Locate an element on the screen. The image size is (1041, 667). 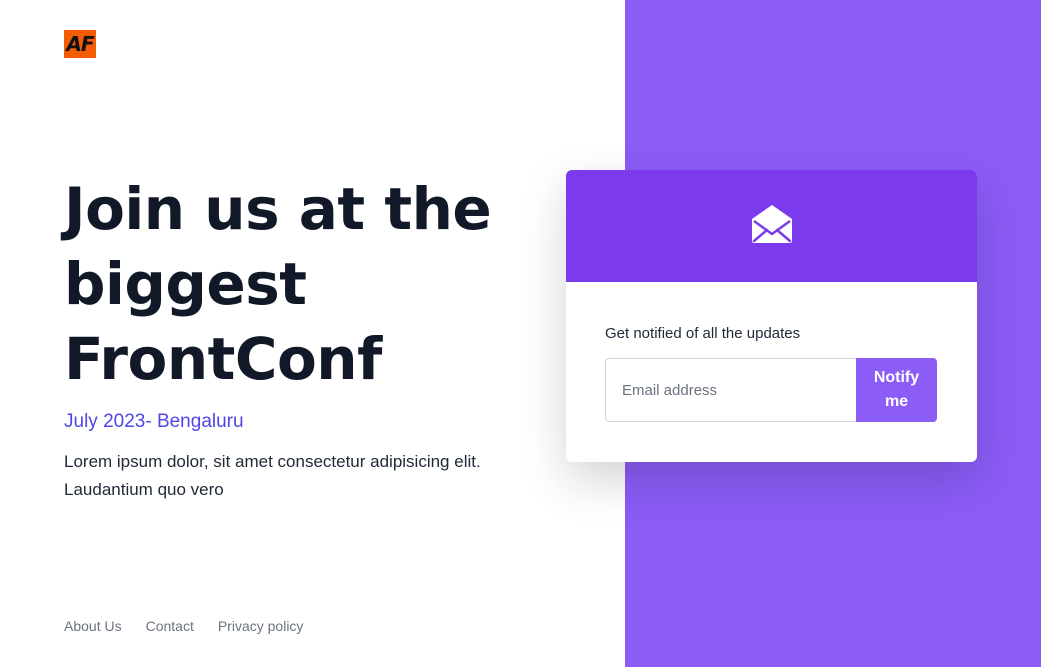
signup-card-header is located at coordinates (771, 226).